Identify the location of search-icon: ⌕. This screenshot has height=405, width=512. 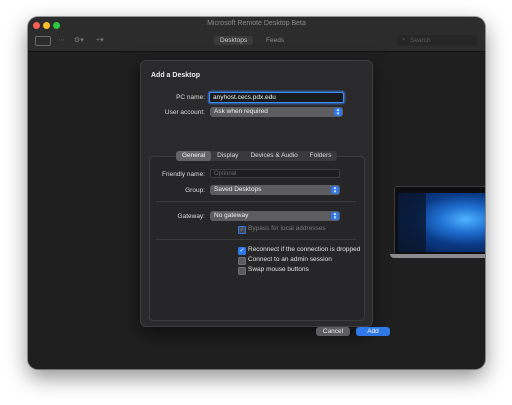
(404, 39).